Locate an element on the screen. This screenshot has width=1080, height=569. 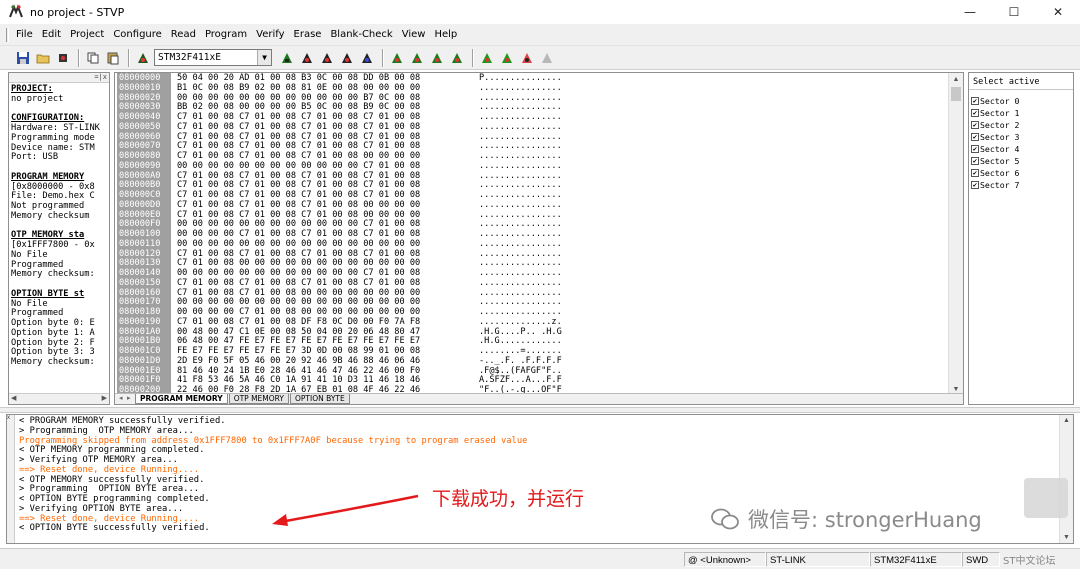
blank-check-icon is located at coordinates (507, 58).